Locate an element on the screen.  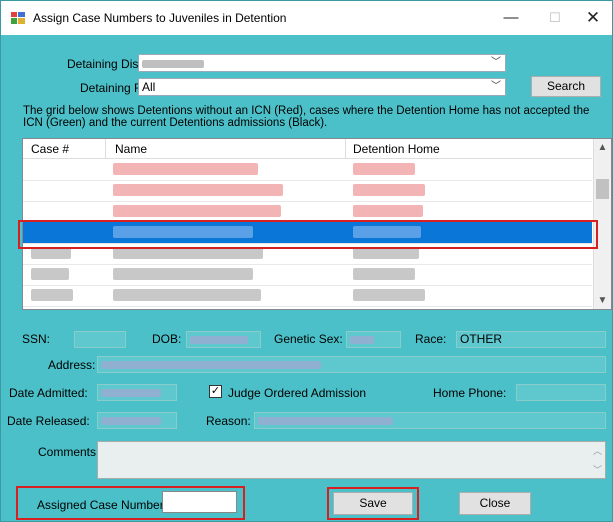
assigned-case-label: Assigned Case Number: is located at coordinates (102, 505).